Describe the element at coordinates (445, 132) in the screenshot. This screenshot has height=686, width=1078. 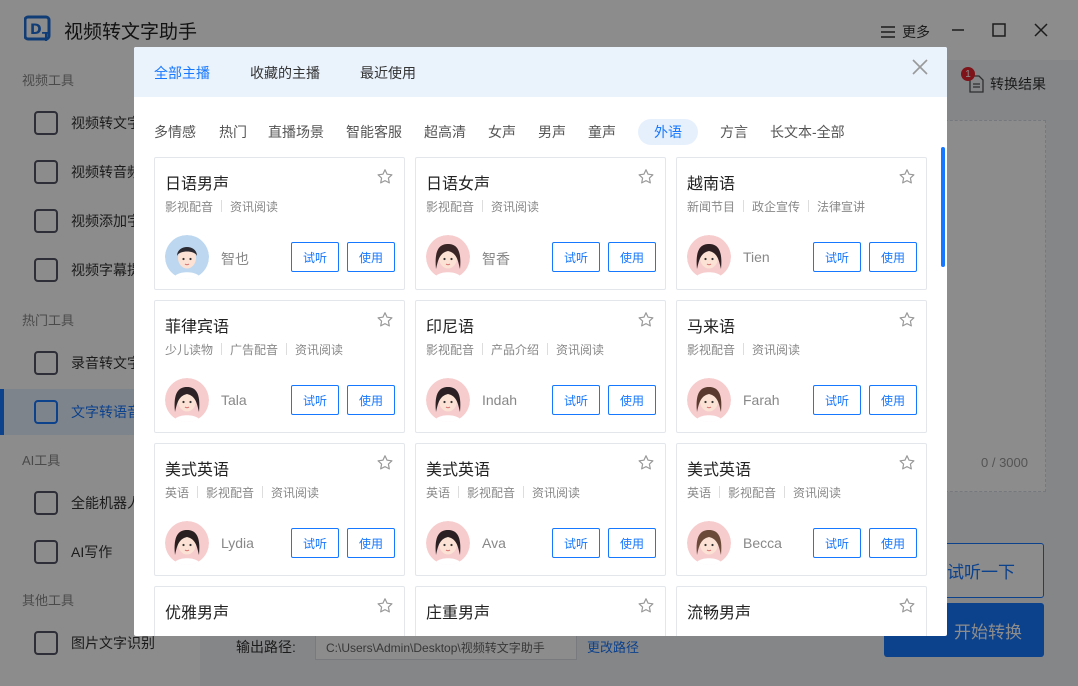
I see `filter-ultra-hd: 超高清` at that location.